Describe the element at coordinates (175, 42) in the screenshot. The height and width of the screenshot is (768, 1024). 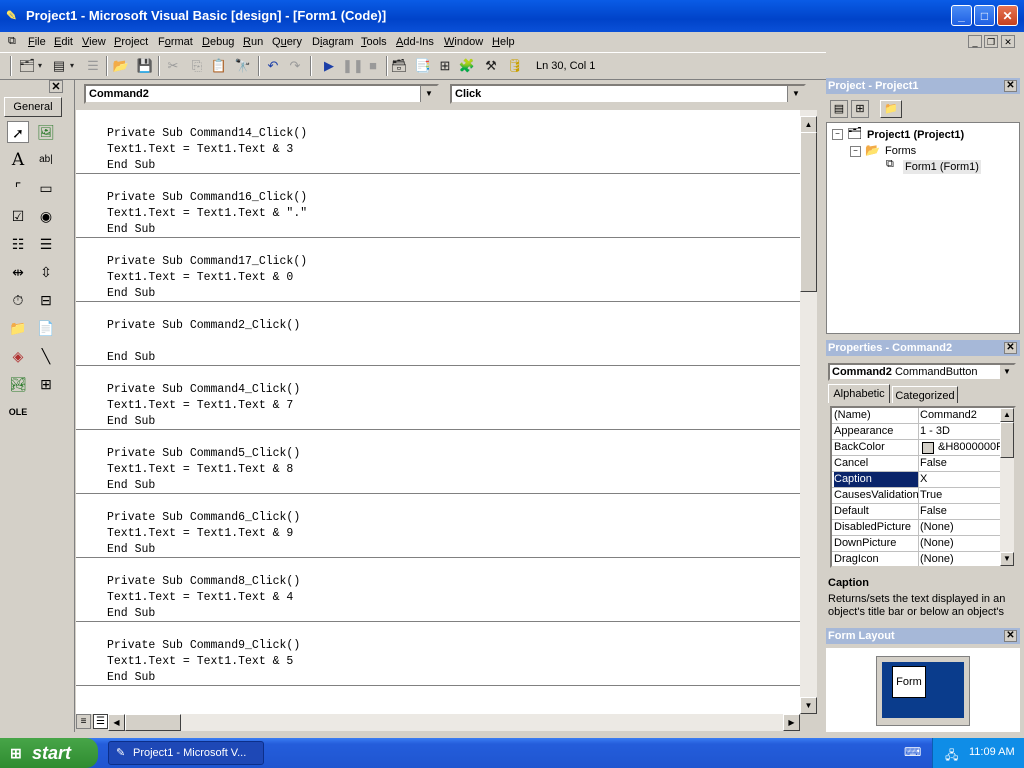
I see `menu-format: Format` at that location.